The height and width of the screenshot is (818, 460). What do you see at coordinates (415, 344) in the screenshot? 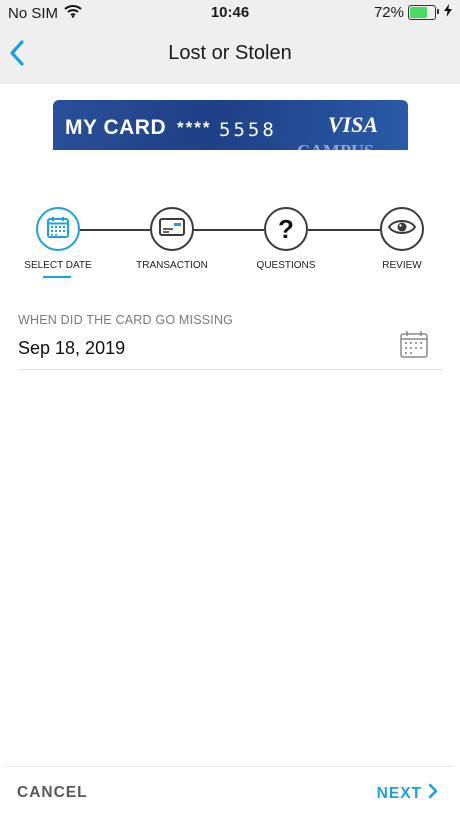
I see `date-picker-button` at bounding box center [415, 344].